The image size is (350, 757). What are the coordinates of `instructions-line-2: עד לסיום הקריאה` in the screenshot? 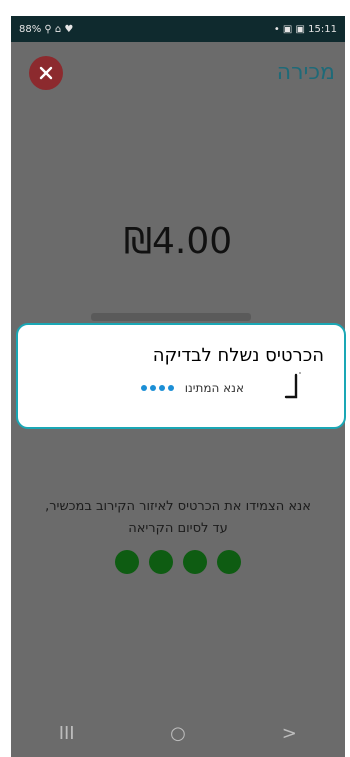 It's located at (178, 528).